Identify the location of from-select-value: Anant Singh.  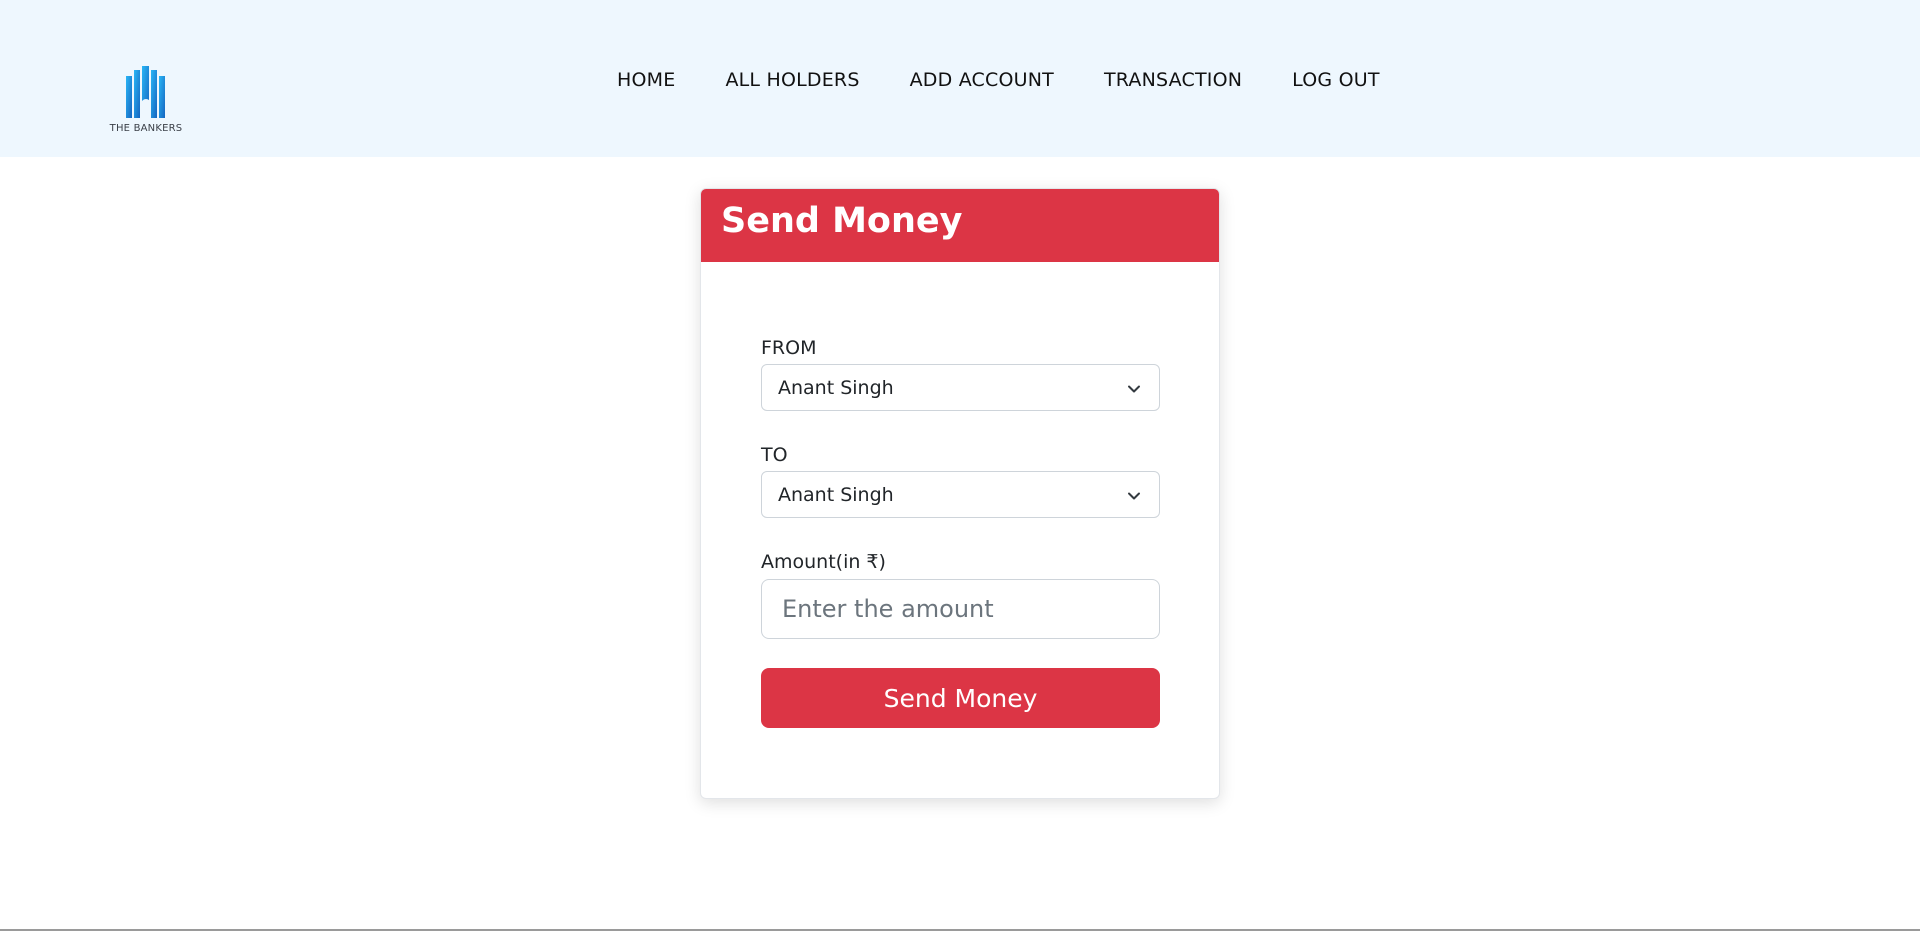
(836, 388).